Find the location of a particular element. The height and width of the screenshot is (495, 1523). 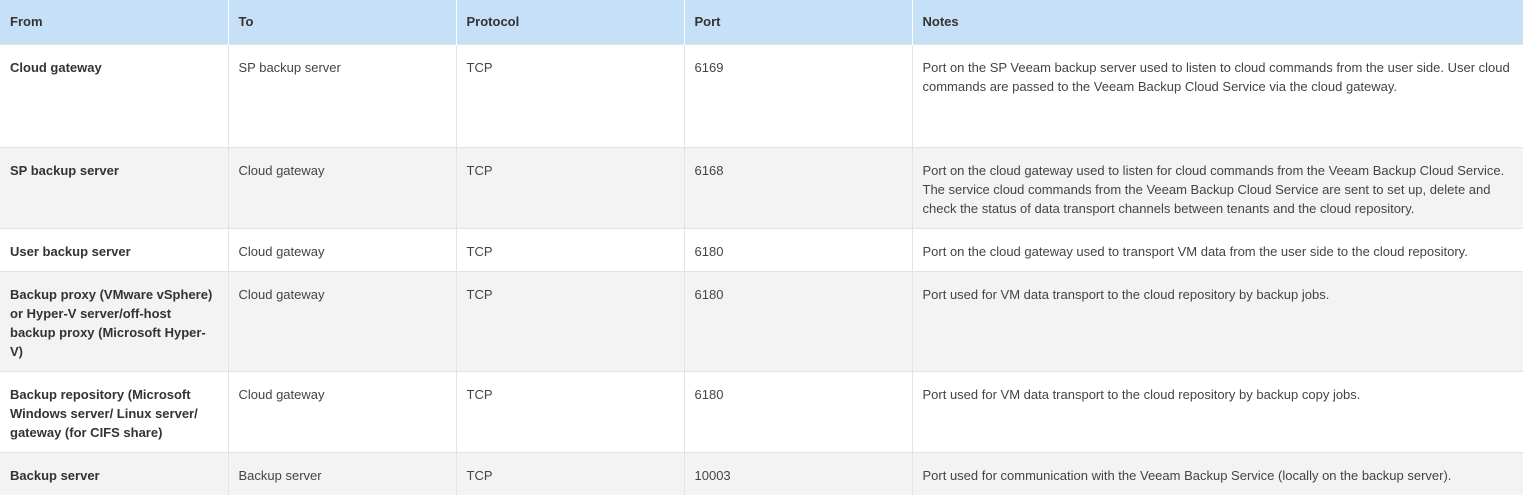

column-header-to: To is located at coordinates (342, 22).